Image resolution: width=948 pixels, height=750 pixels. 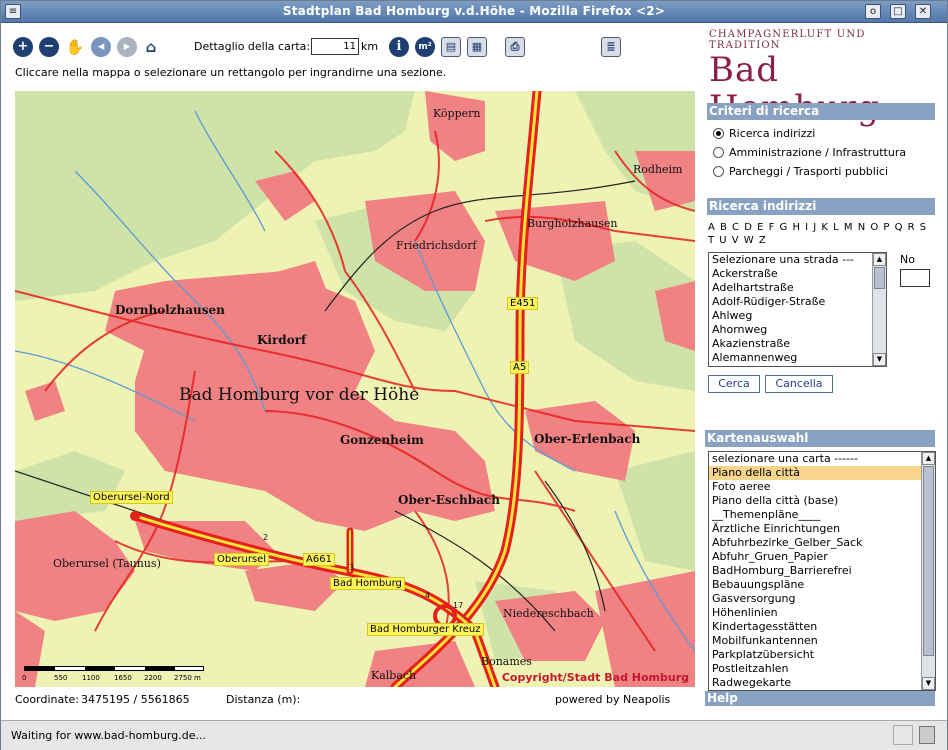 I want to click on list-item: Höhenlinien, so click(x=822, y=613).